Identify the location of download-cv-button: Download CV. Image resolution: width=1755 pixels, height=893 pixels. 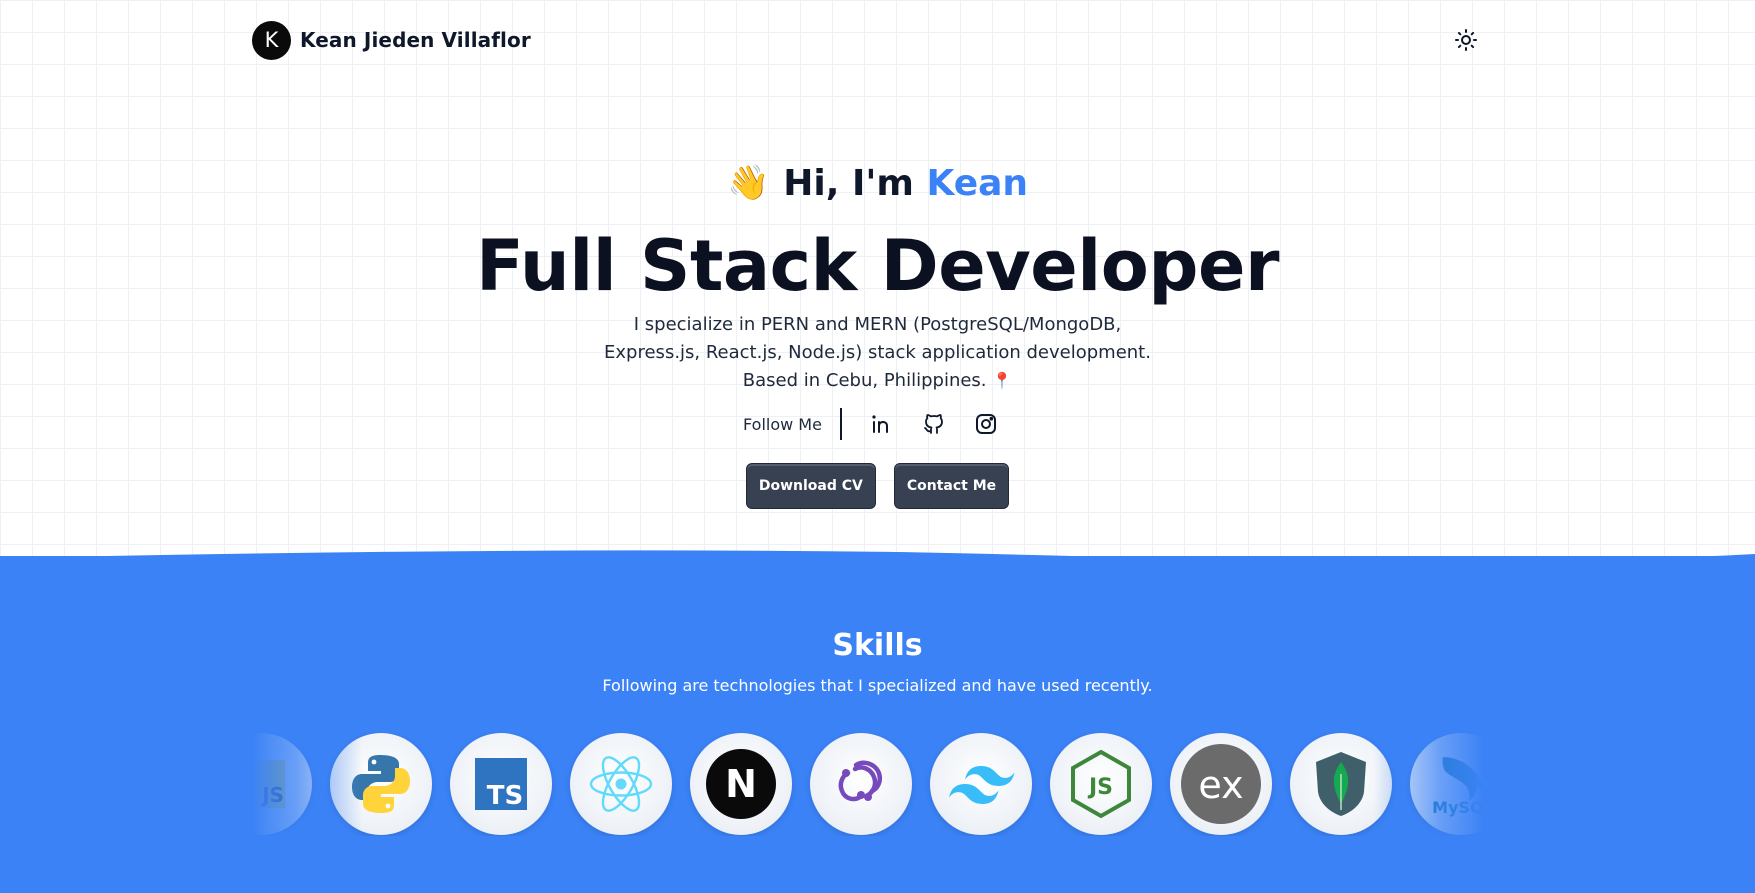
(810, 486).